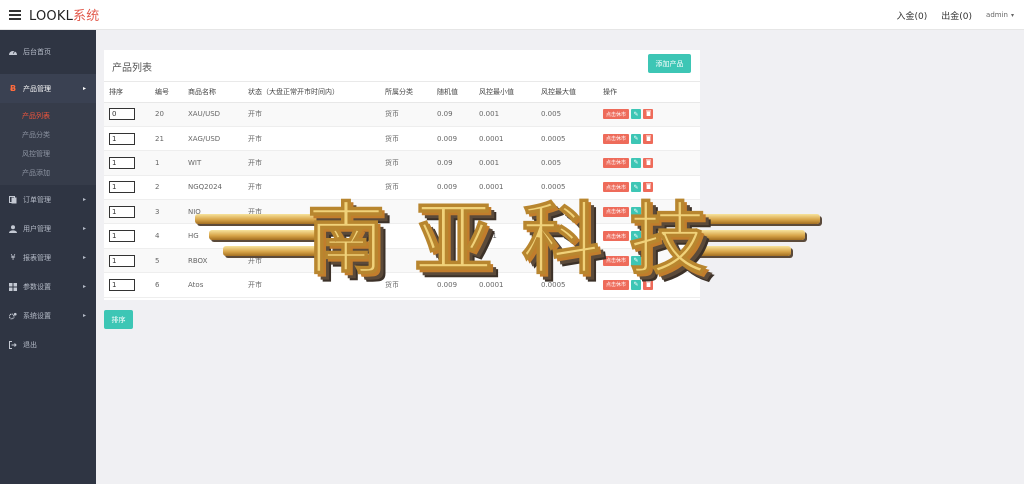 This screenshot has width=1024, height=484. What do you see at coordinates (37, 257) in the screenshot?
I see `sidebar-item-label: 报表管理` at bounding box center [37, 257].